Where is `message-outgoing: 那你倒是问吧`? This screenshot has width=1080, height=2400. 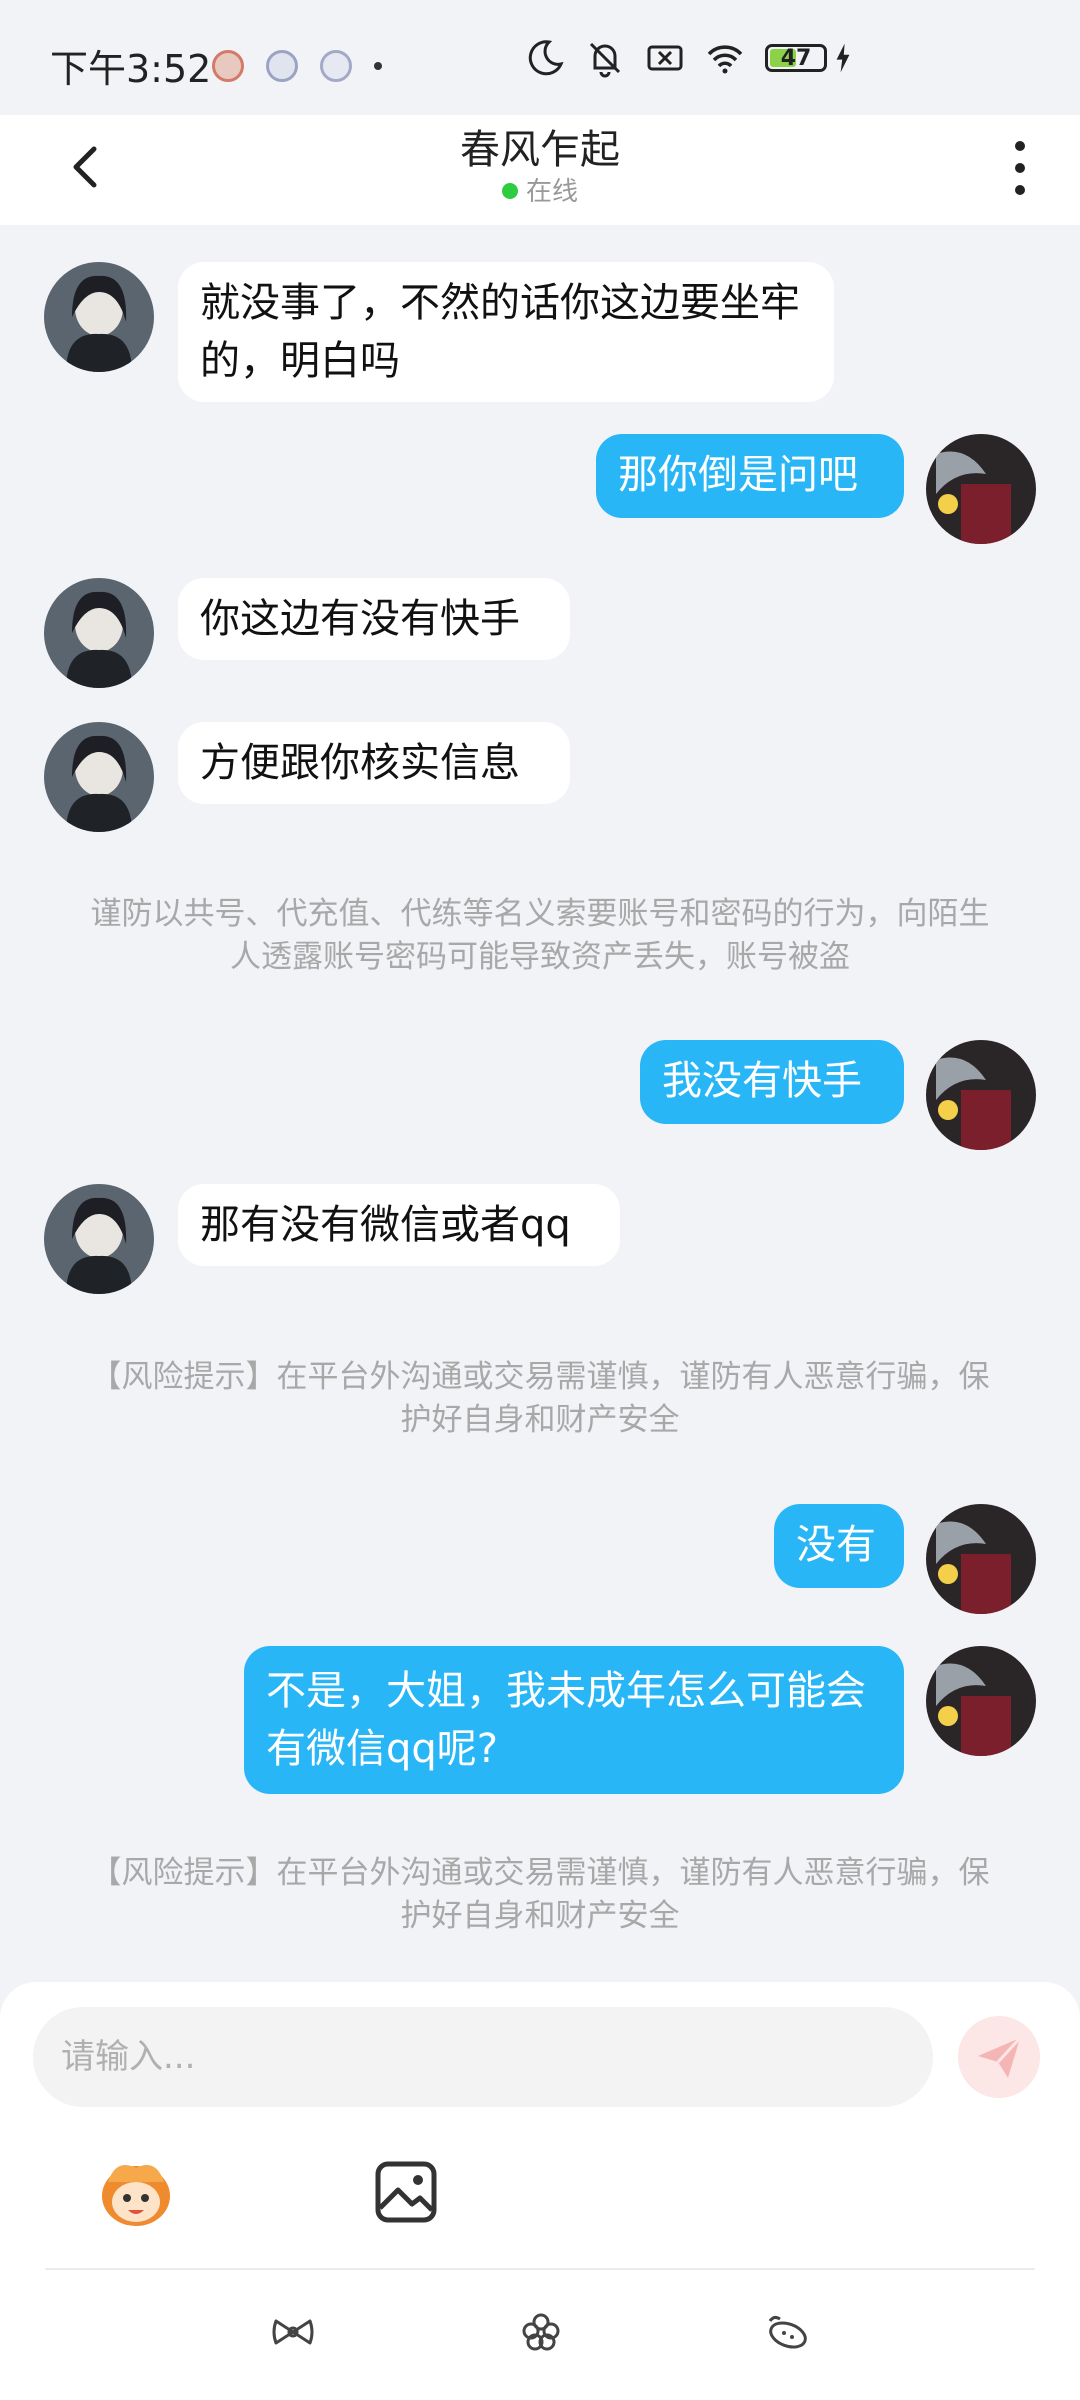 message-outgoing: 那你倒是问吧 is located at coordinates (816, 489).